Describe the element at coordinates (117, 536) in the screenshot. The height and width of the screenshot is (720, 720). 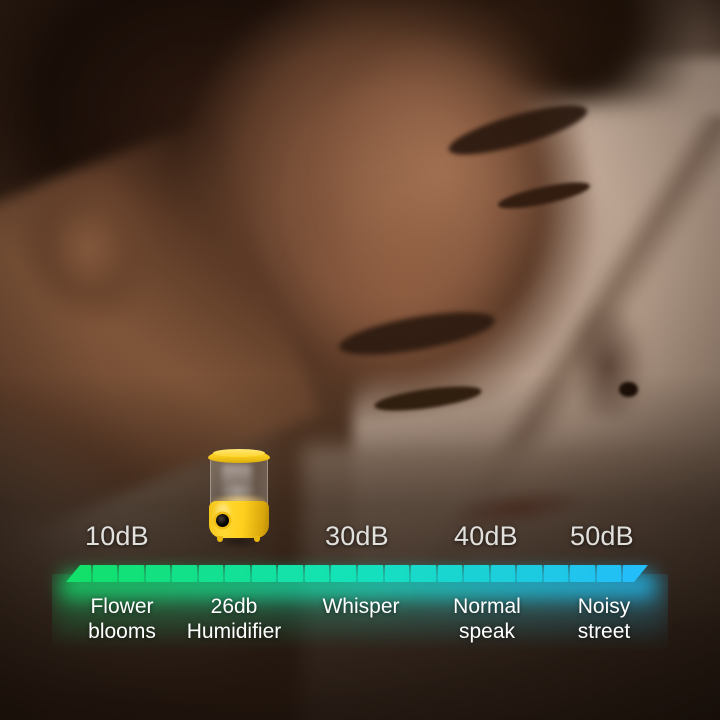
I see `db-mark-10db: 10dB` at that location.